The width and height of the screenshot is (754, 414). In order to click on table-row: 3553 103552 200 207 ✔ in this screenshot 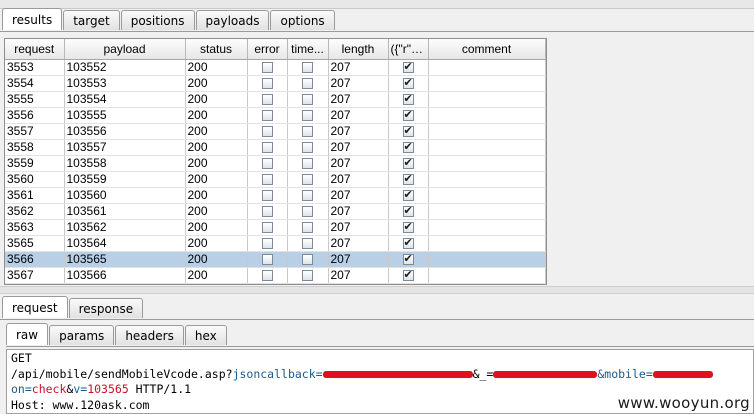, I will do `click(275, 67)`.